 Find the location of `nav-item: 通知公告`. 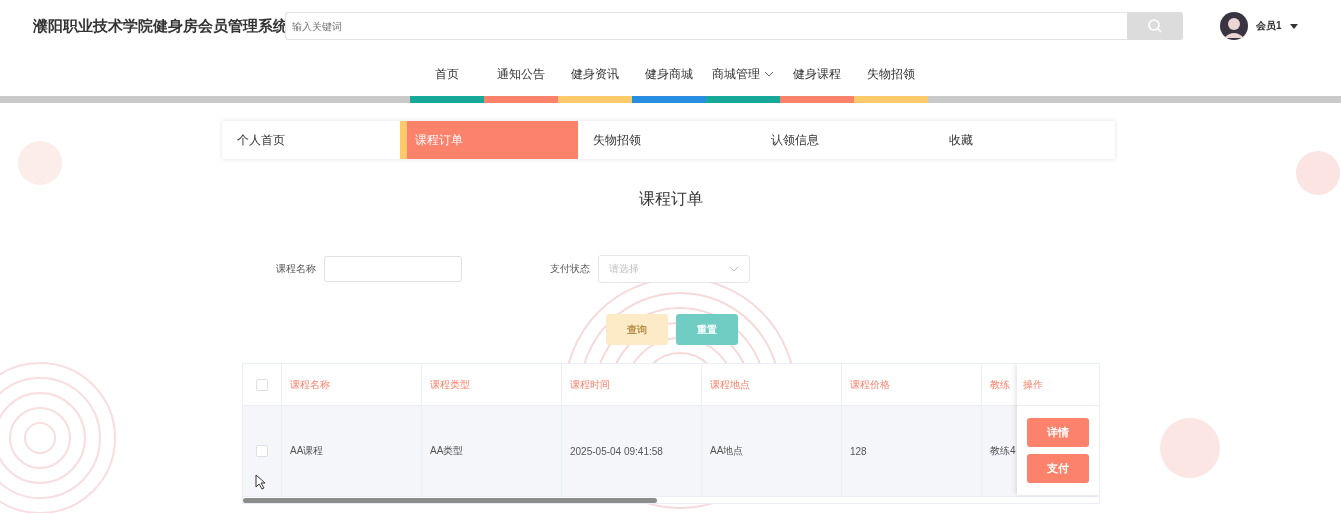

nav-item: 通知公告 is located at coordinates (521, 77).